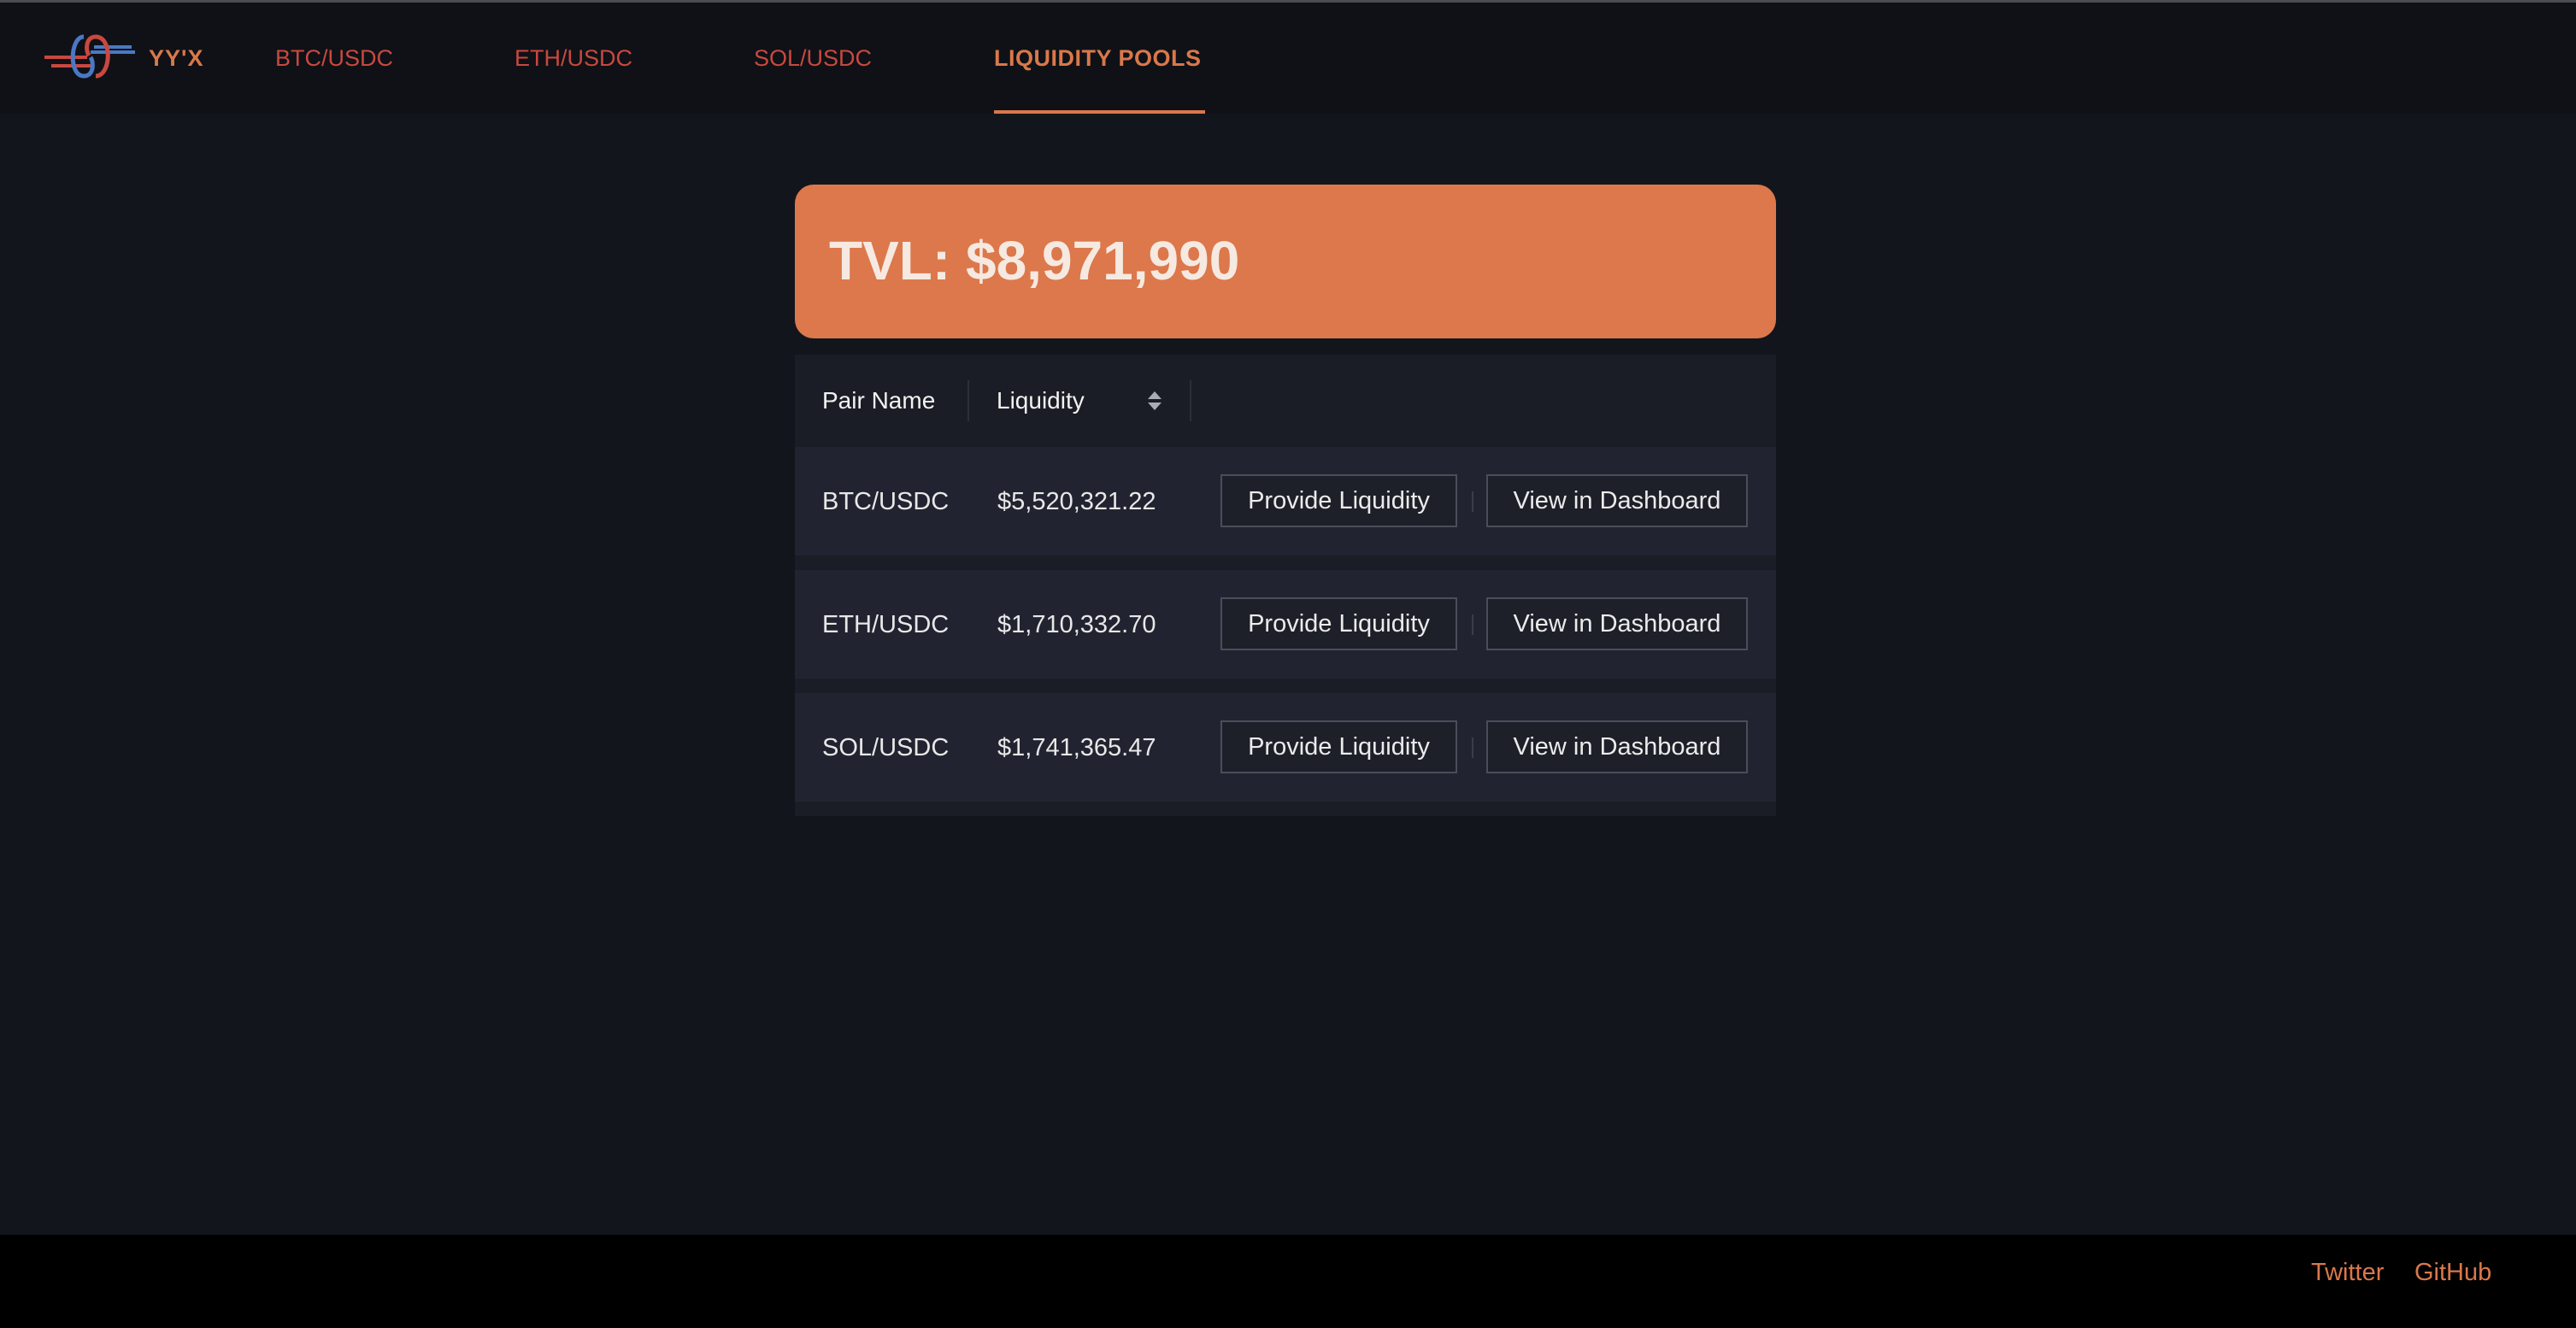 This screenshot has height=1328, width=2576. I want to click on liquidity-cell: $5,520,321.22, so click(1076, 501).